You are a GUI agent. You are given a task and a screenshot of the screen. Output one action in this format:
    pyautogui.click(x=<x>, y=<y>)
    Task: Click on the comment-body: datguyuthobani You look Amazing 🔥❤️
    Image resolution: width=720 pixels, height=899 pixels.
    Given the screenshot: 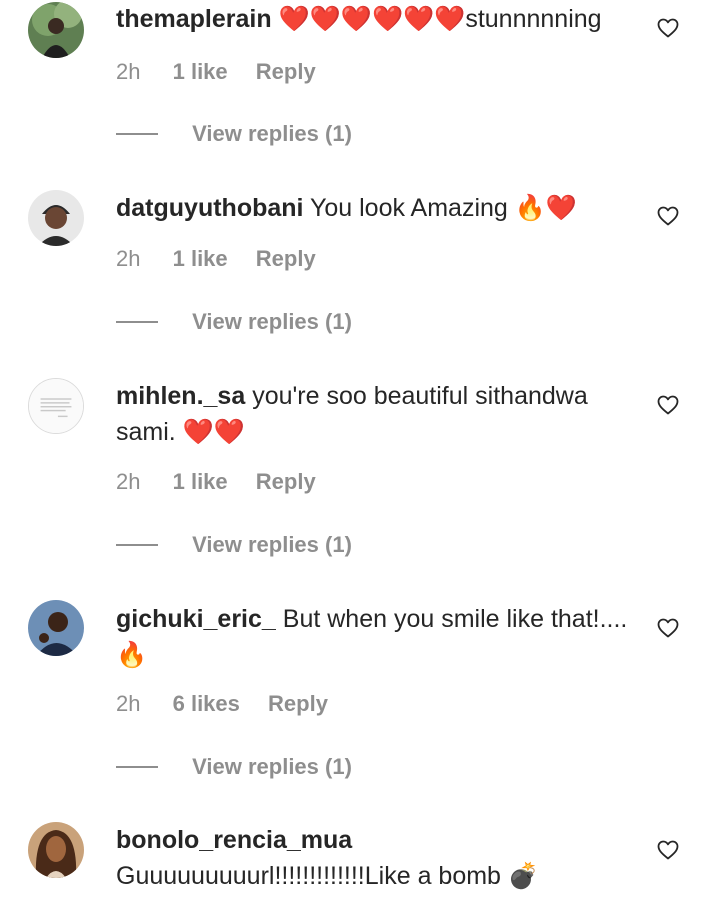 What is the action you would take?
    pyautogui.click(x=376, y=208)
    